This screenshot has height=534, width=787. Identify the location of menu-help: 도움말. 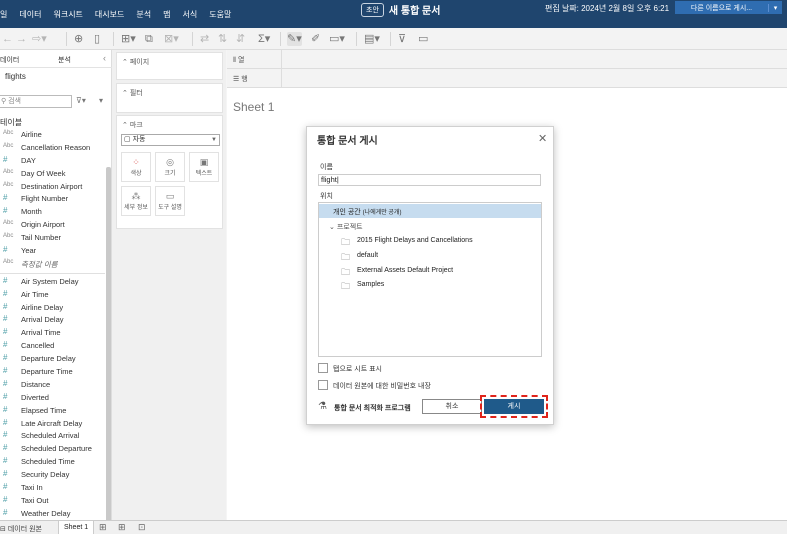
(220, 14).